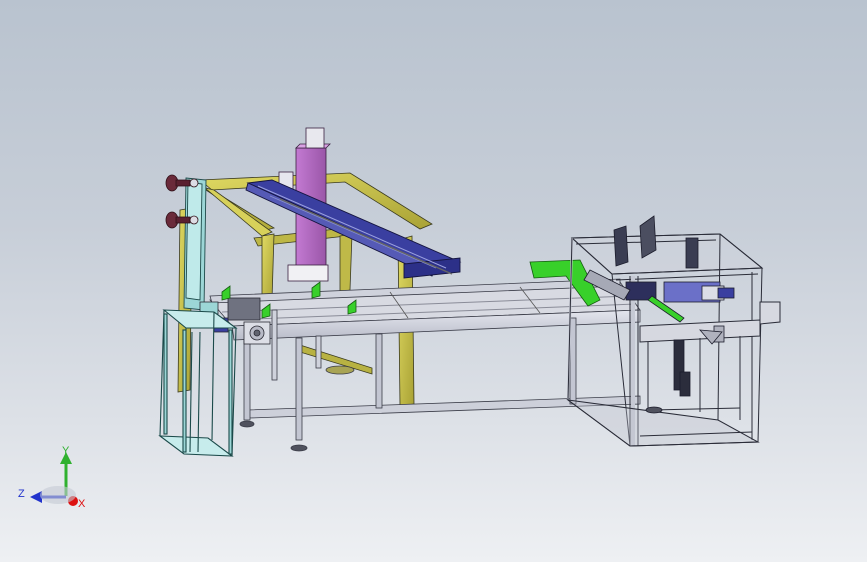 The image size is (867, 562). Describe the element at coordinates (52, 477) in the screenshot. I see `orientation-triad: Y Z X` at that location.